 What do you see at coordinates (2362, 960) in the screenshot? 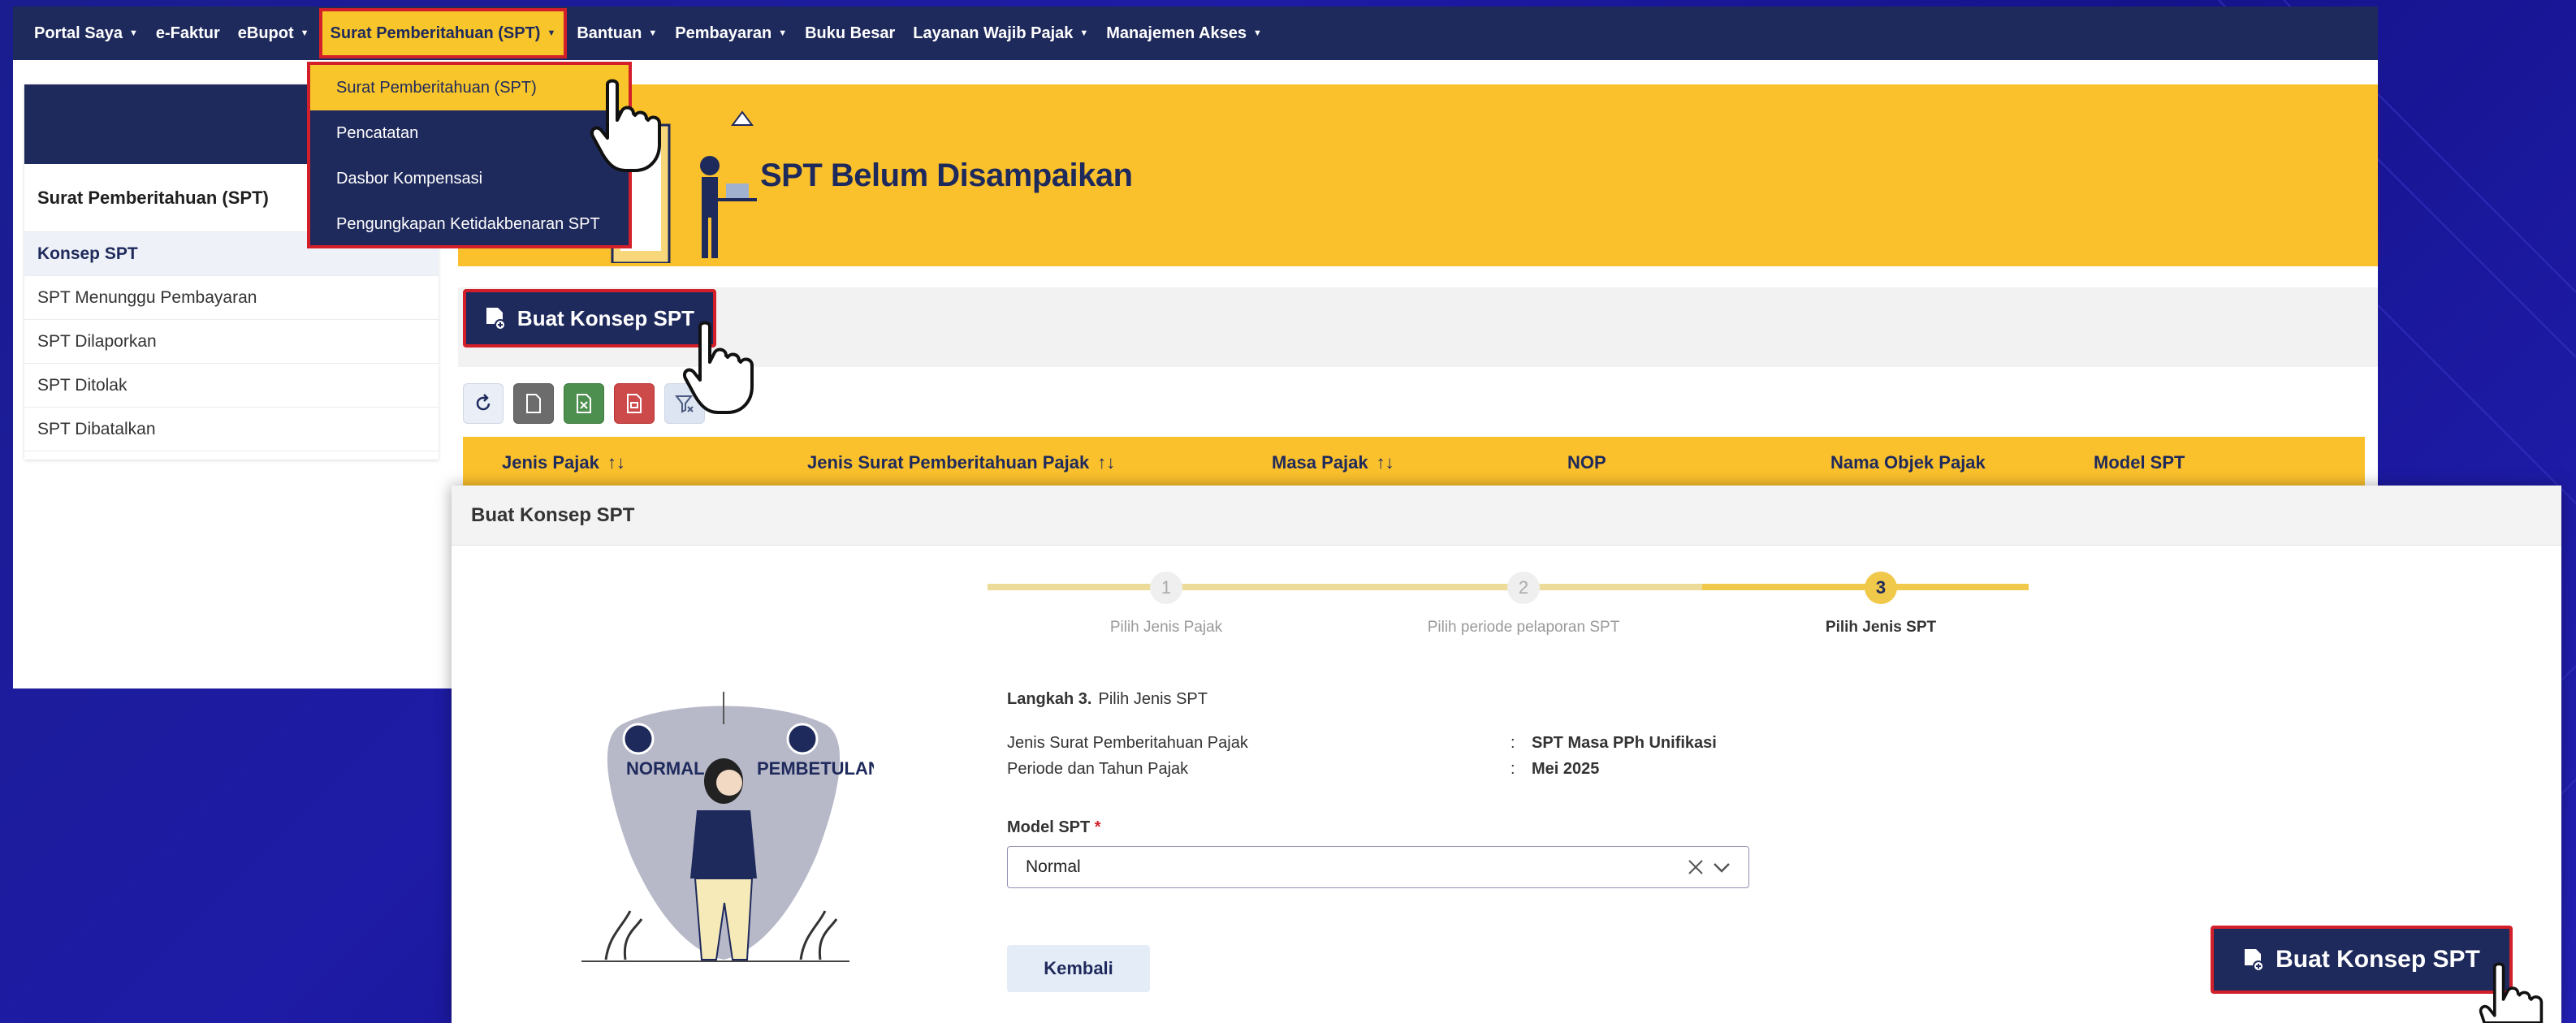
I see `modal-create-concept-spt-button: Buat Konsep SPT` at bounding box center [2362, 960].